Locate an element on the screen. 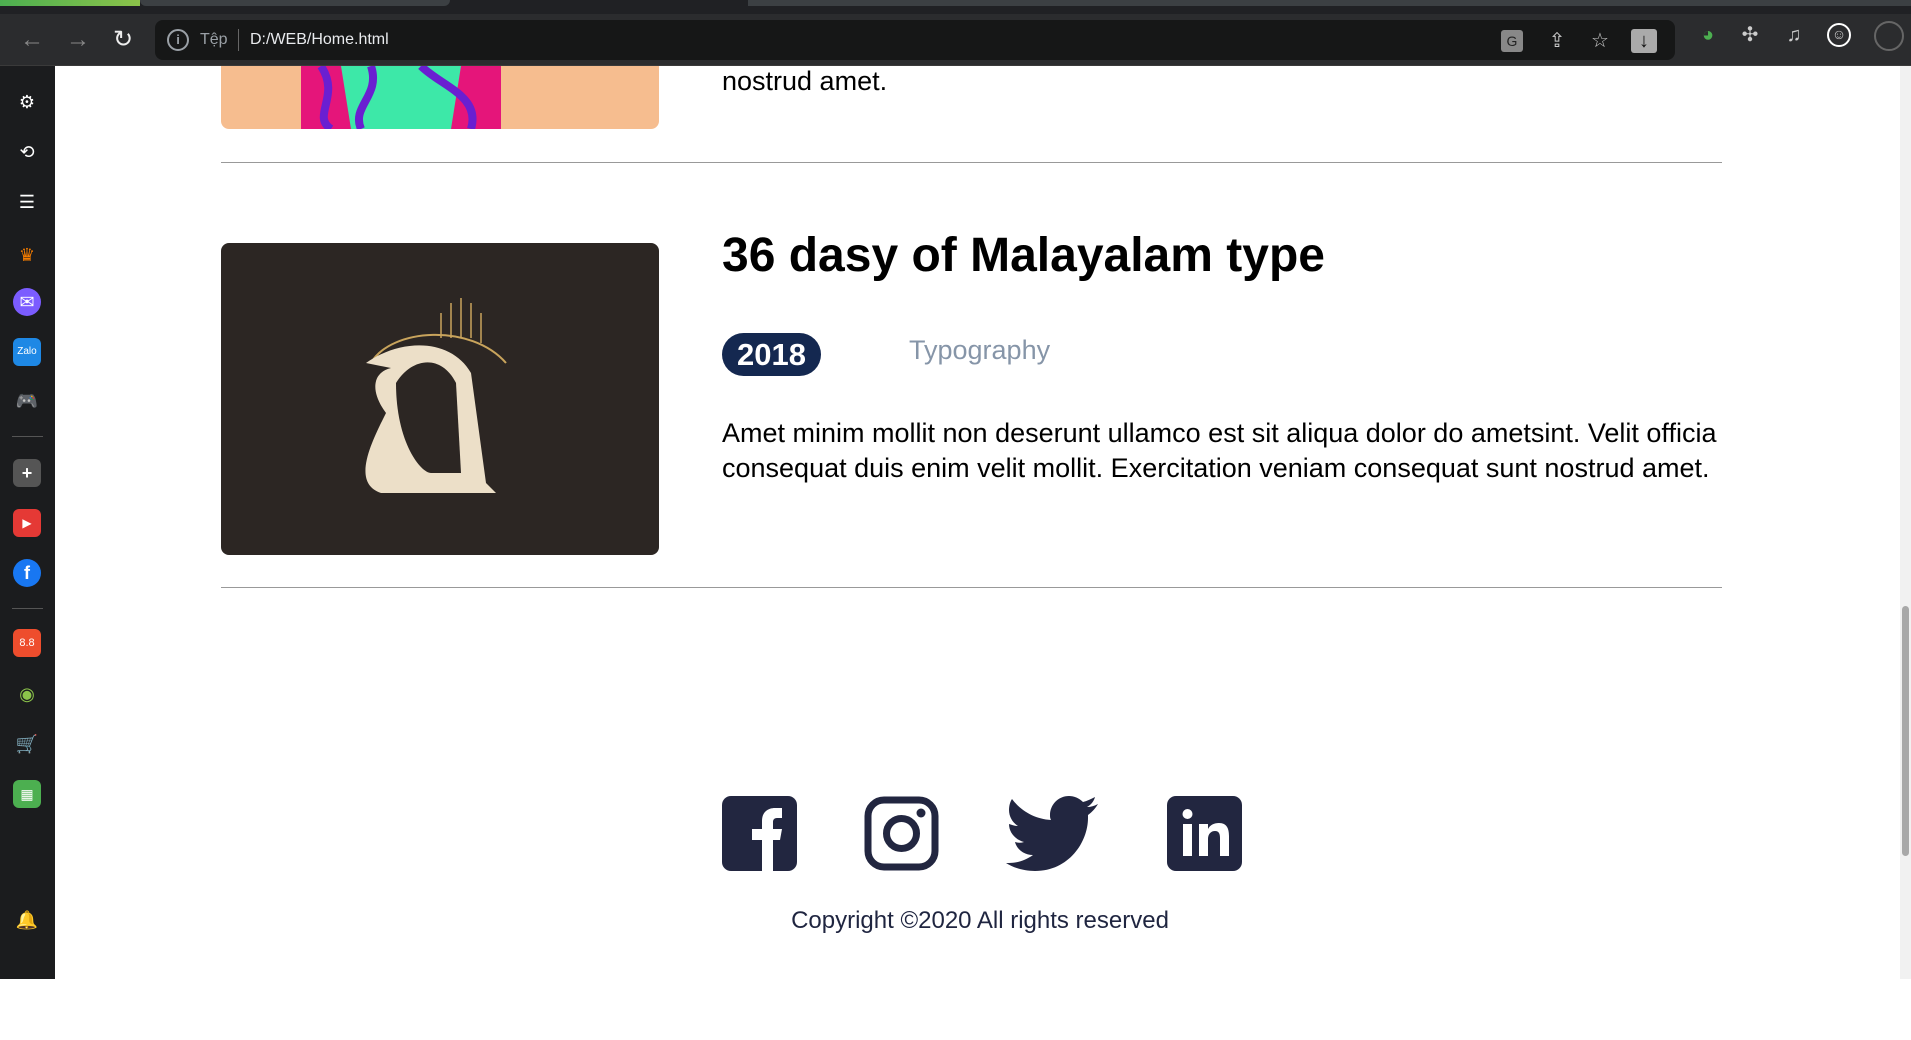 The image size is (1911, 1040). history-icon: ⟲ is located at coordinates (27, 152).